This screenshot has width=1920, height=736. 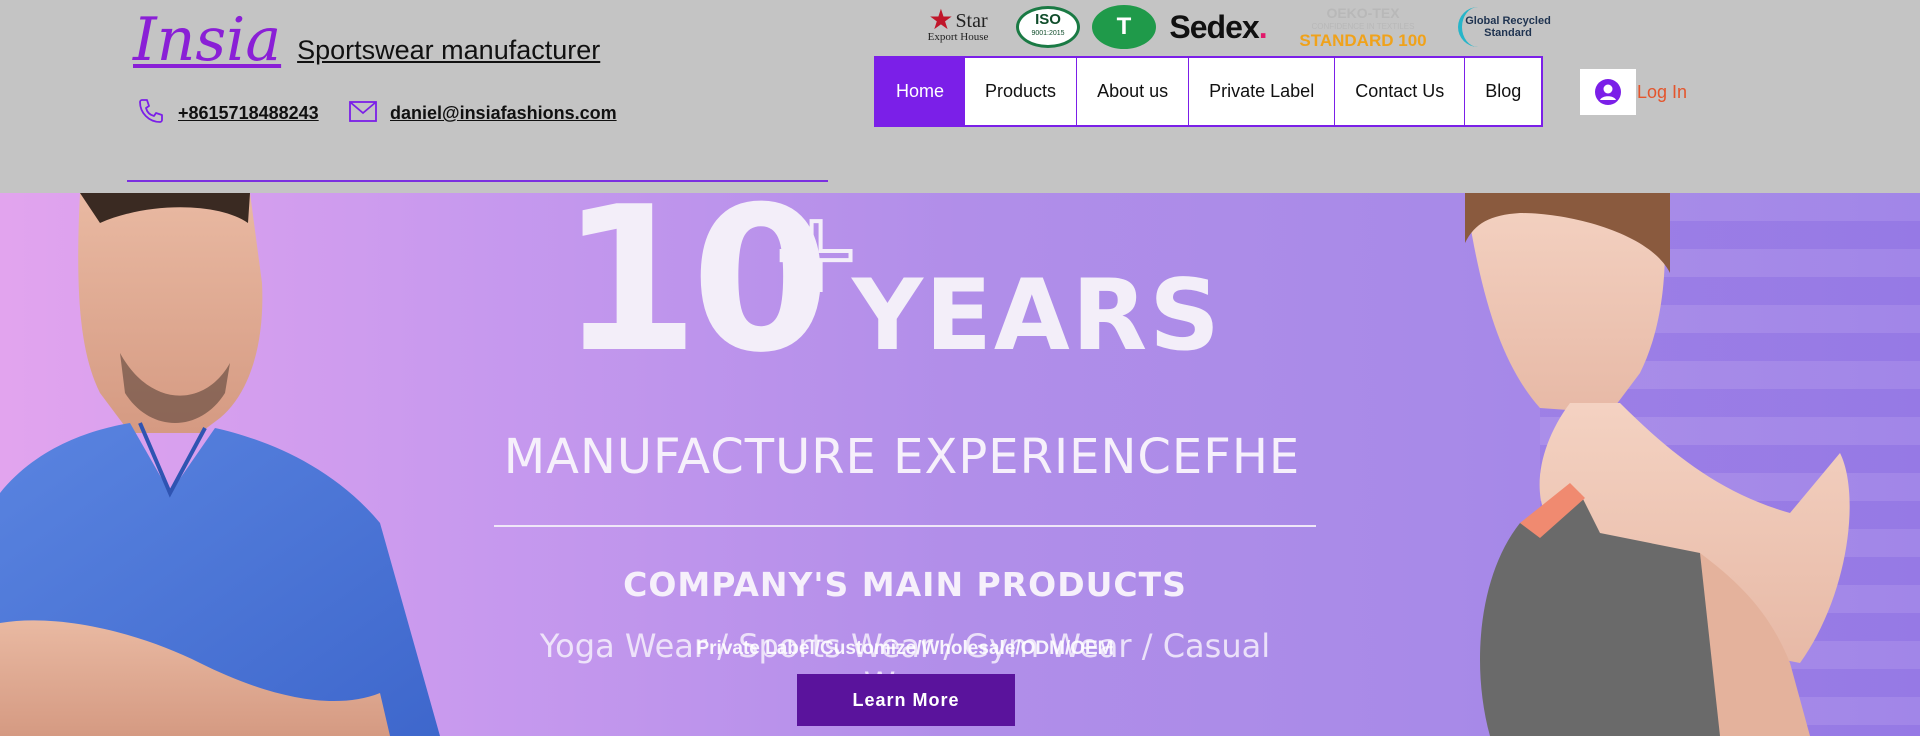 What do you see at coordinates (1503, 91) in the screenshot?
I see `nav-item-blog: Blog` at bounding box center [1503, 91].